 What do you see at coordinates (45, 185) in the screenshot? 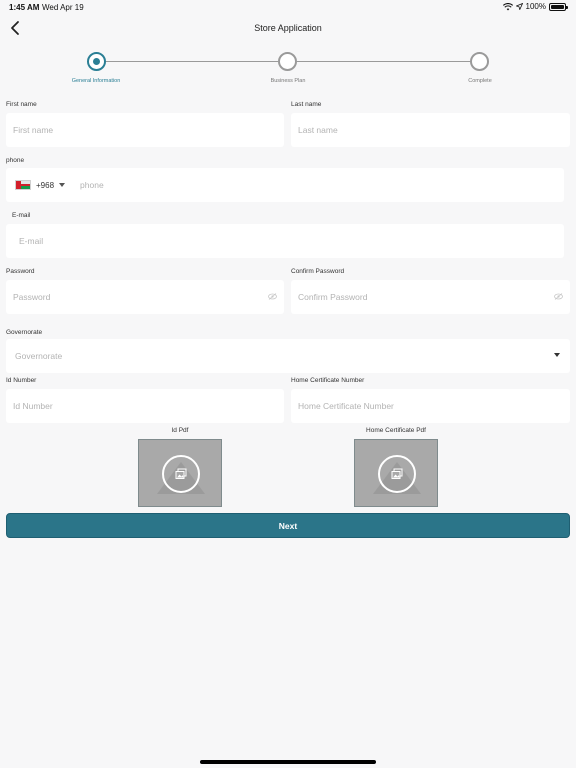
I see `country-code: +968` at bounding box center [45, 185].